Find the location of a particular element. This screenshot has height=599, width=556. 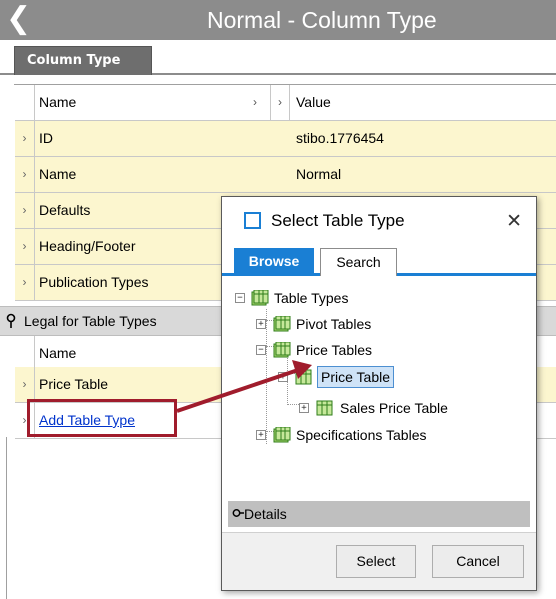

tree-node-price-table: + Price Table is located at coordinates (380, 377).